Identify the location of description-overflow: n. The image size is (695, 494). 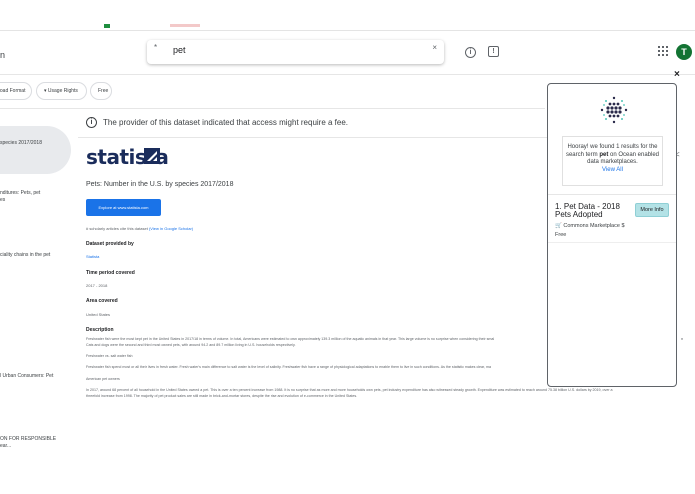
(682, 338).